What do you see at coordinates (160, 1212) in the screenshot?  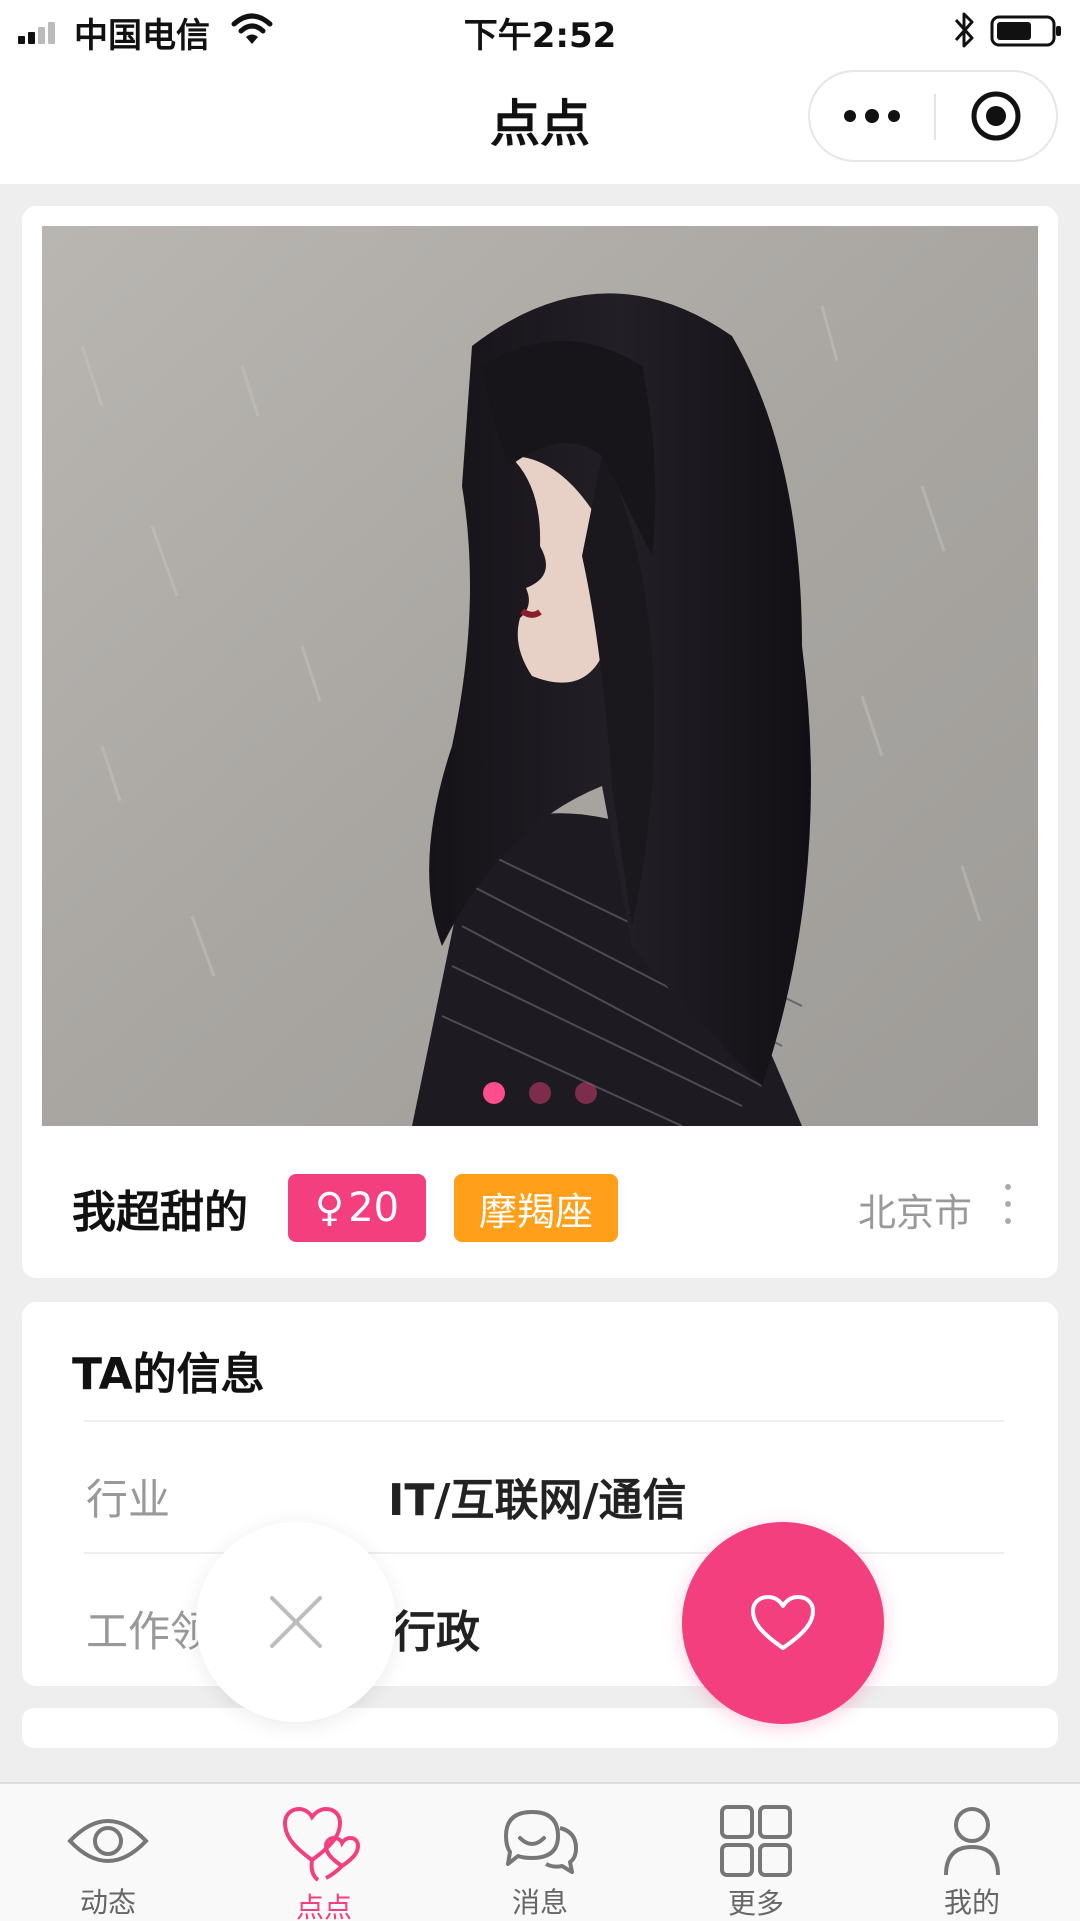 I see `nickname: 我超甜的` at bounding box center [160, 1212].